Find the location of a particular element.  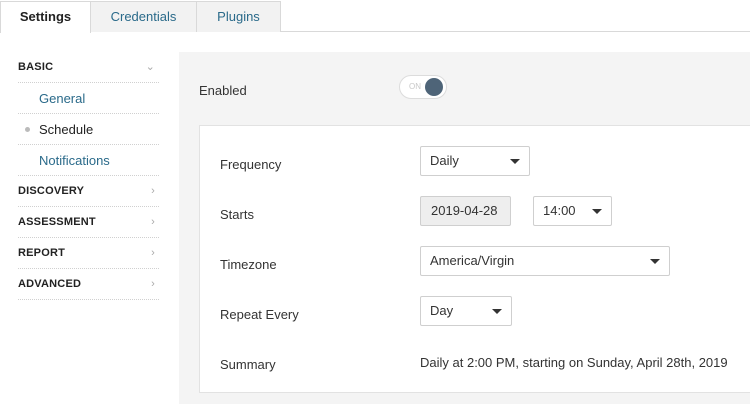

sidebar-section-advanced: ADVANCED › is located at coordinates (88, 284).